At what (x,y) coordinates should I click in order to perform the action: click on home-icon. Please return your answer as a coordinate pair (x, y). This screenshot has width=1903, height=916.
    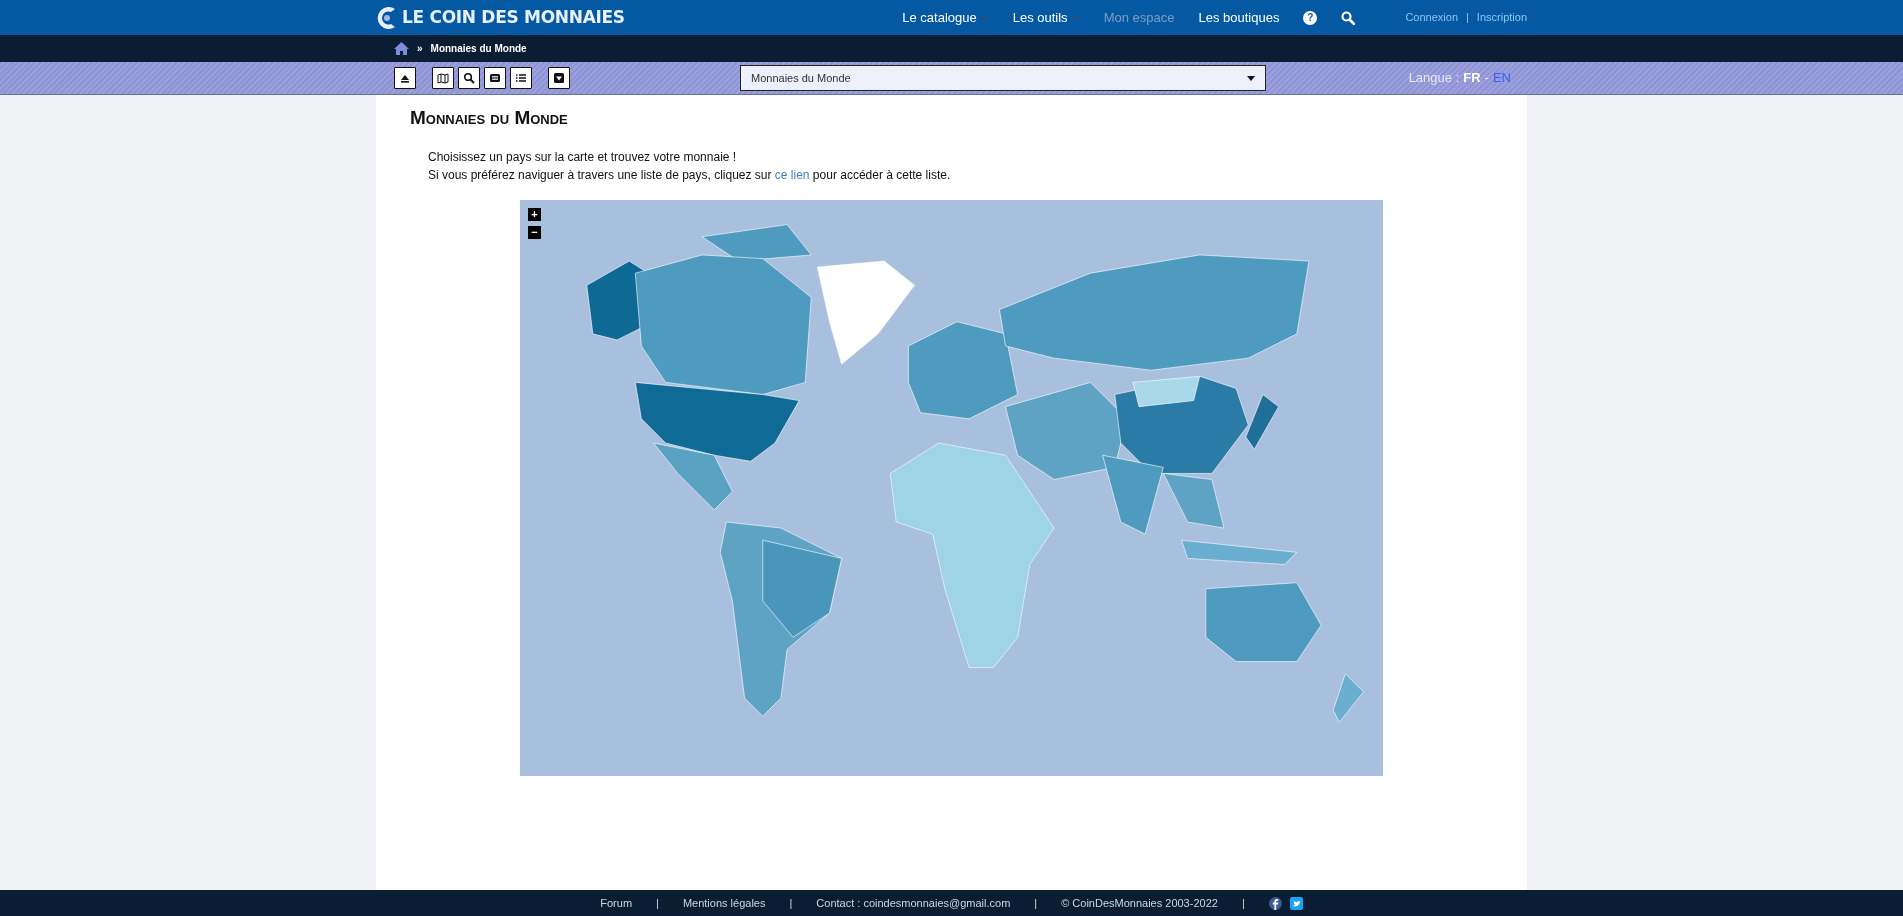
    Looking at the image, I should click on (401, 48).